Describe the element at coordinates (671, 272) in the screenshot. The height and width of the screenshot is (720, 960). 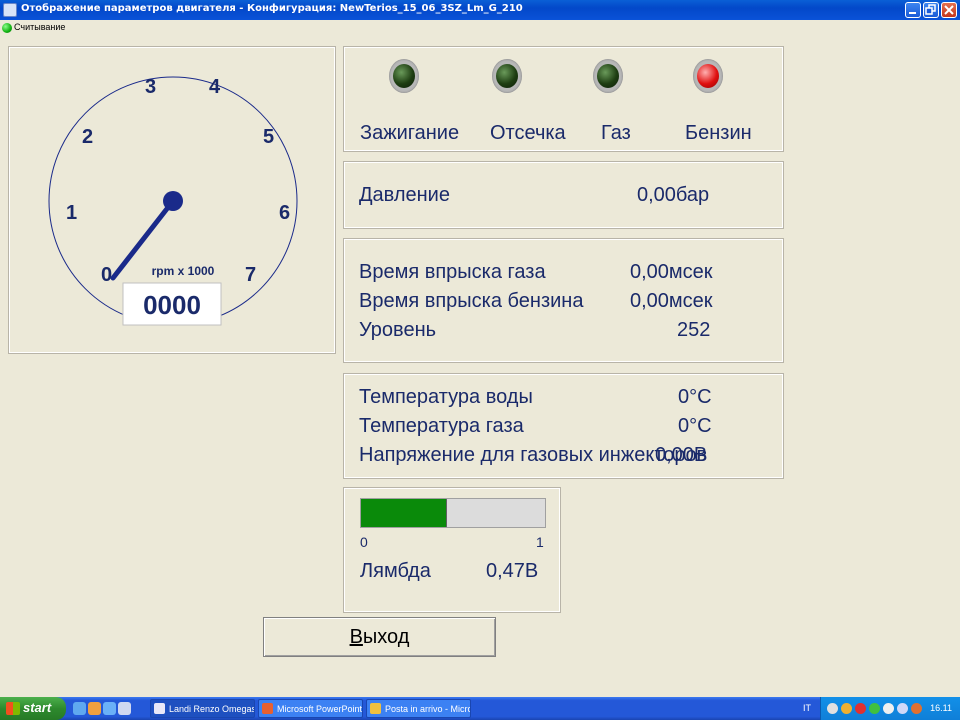
I see `gas-injection-time-value: 0,00мсек` at that location.